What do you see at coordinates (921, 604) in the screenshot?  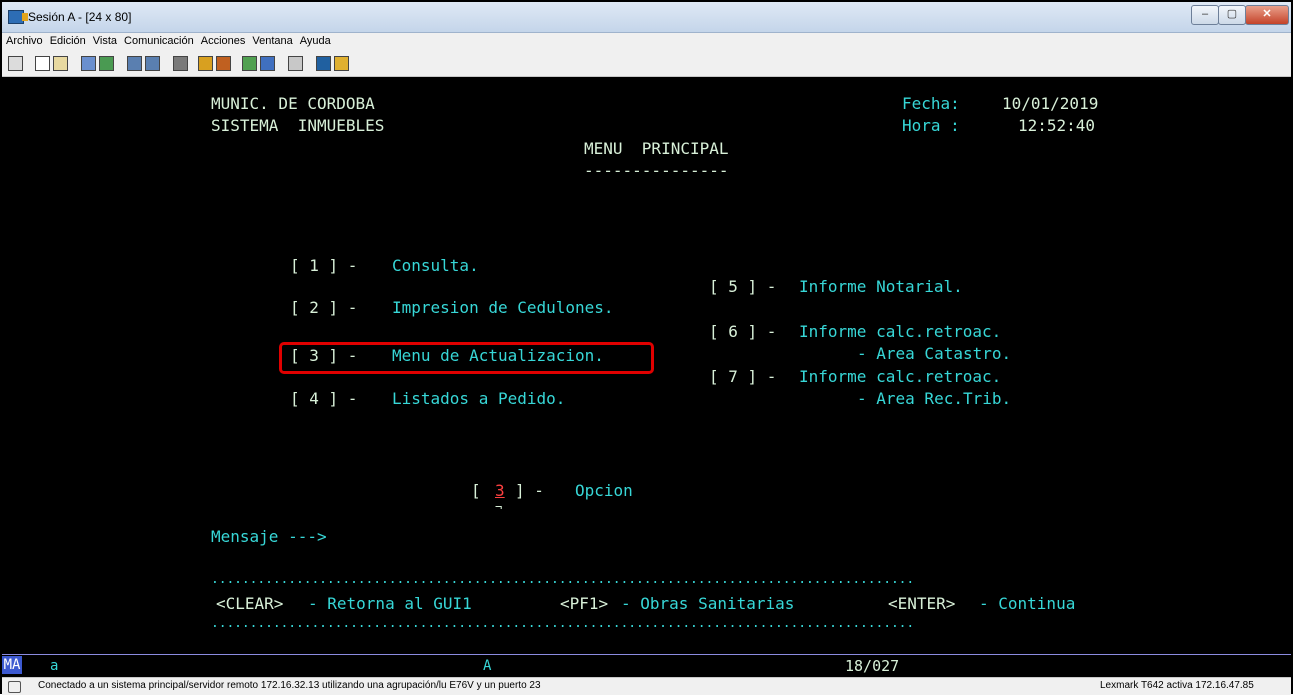 I see `fkey-enter: <ENTER>` at bounding box center [921, 604].